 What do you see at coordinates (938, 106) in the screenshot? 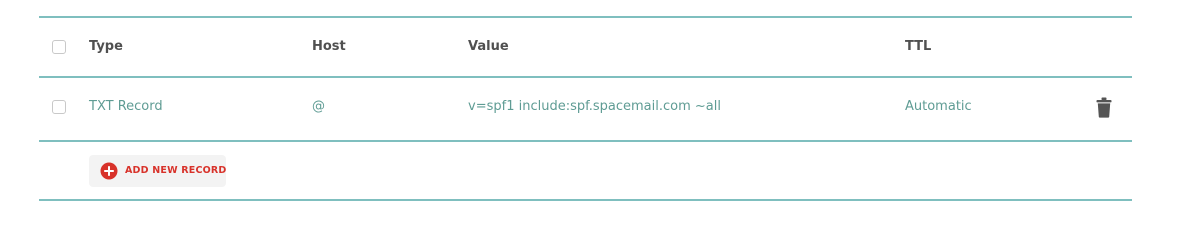
I see `record-ttl-cell: Automatic` at bounding box center [938, 106].